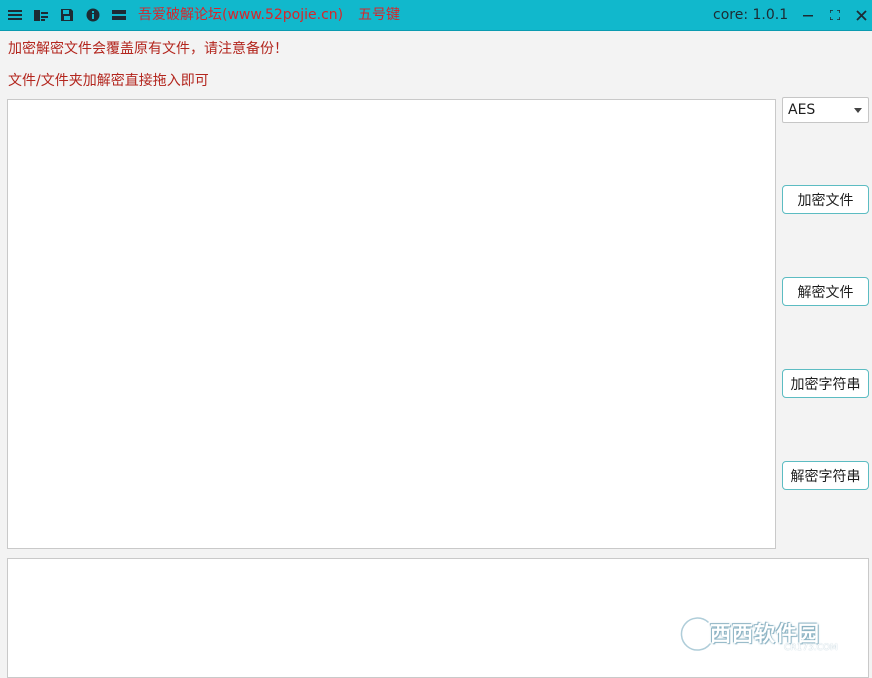 The width and height of the screenshot is (872, 678). I want to click on encrypt-string-button: 加密字符串, so click(825, 383).